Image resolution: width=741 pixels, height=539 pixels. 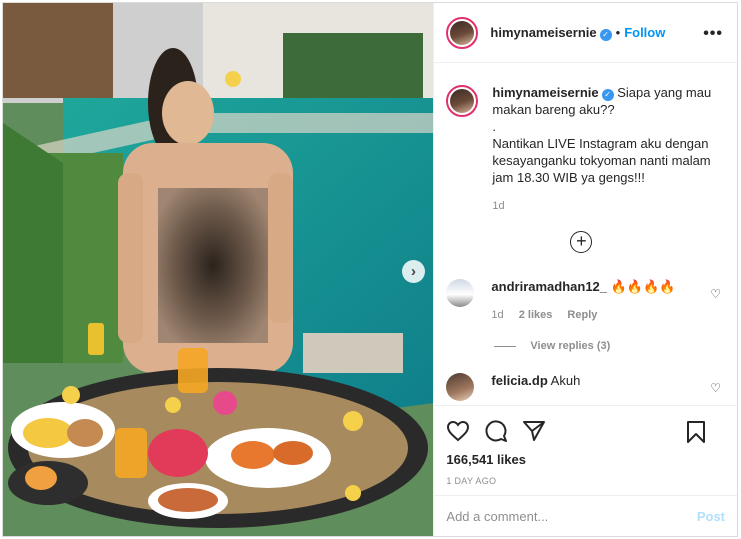 What do you see at coordinates (462, 101) in the screenshot?
I see `caption-avatar` at bounding box center [462, 101].